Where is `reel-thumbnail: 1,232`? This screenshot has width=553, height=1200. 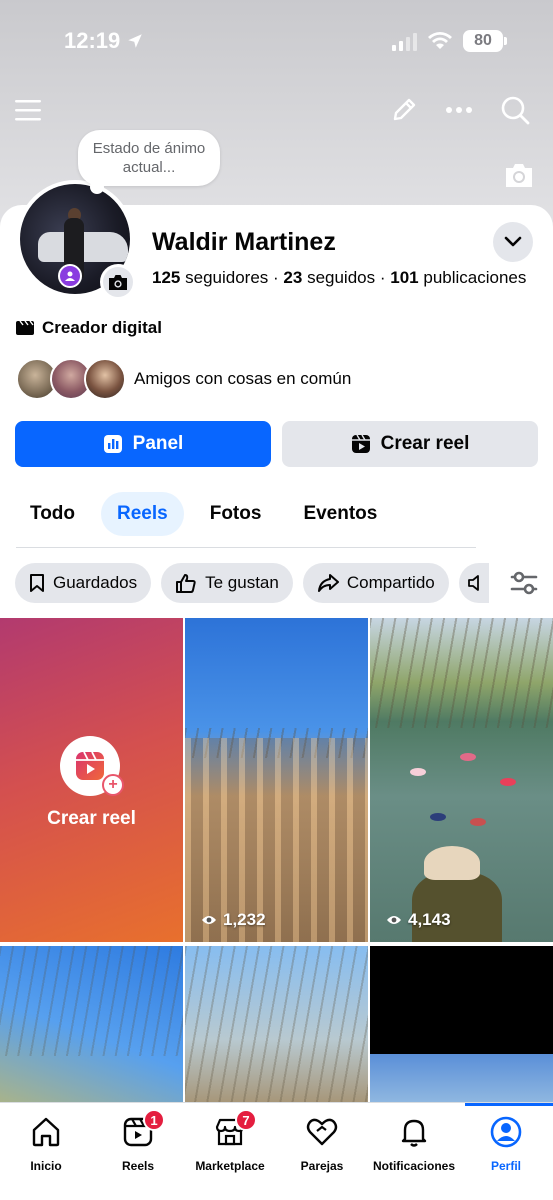 reel-thumbnail: 1,232 is located at coordinates (276, 780).